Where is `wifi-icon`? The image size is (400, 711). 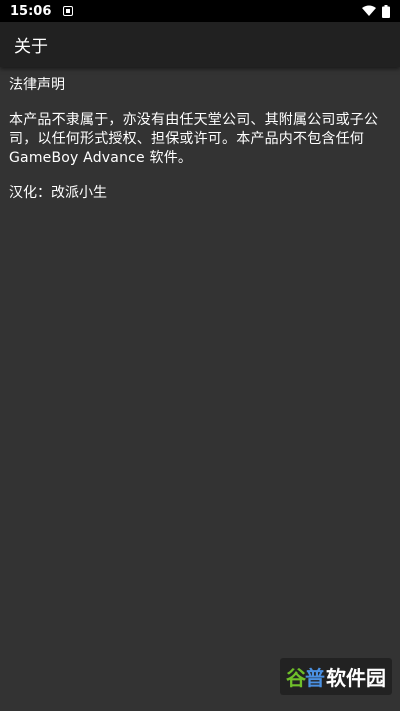 wifi-icon is located at coordinates (369, 10).